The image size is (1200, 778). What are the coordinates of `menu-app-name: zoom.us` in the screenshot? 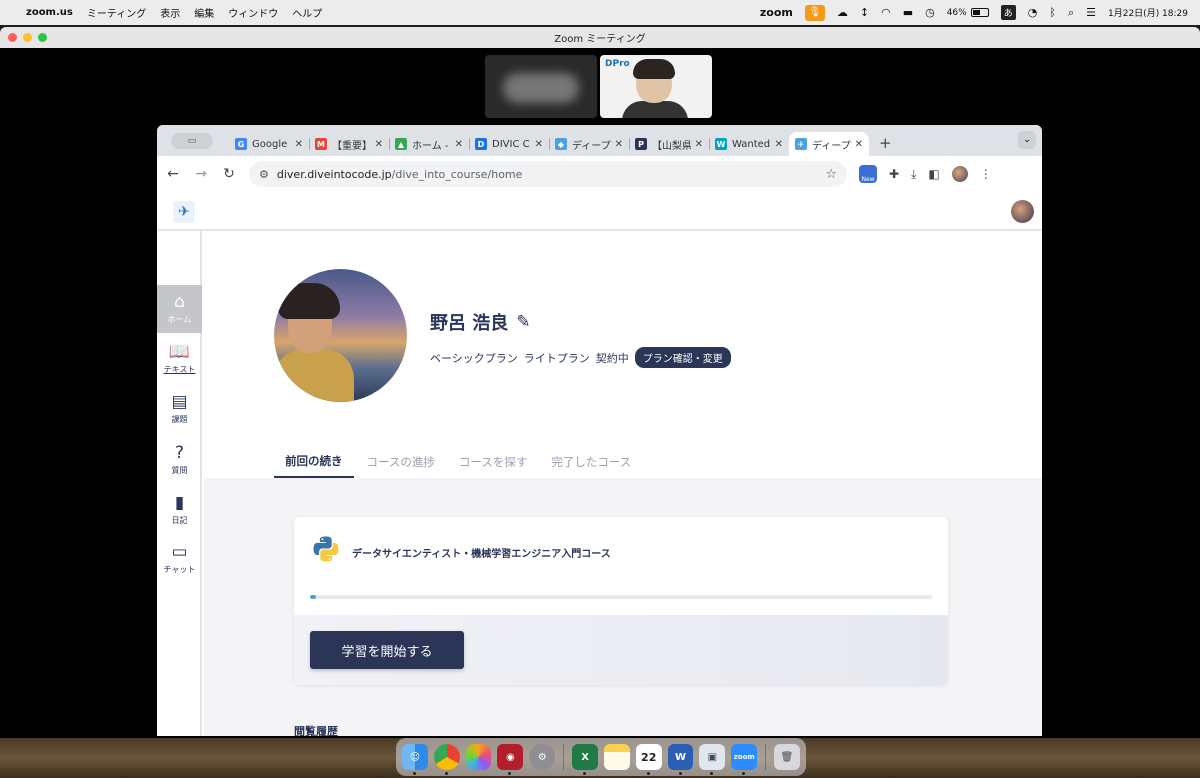 It's located at (49, 12).